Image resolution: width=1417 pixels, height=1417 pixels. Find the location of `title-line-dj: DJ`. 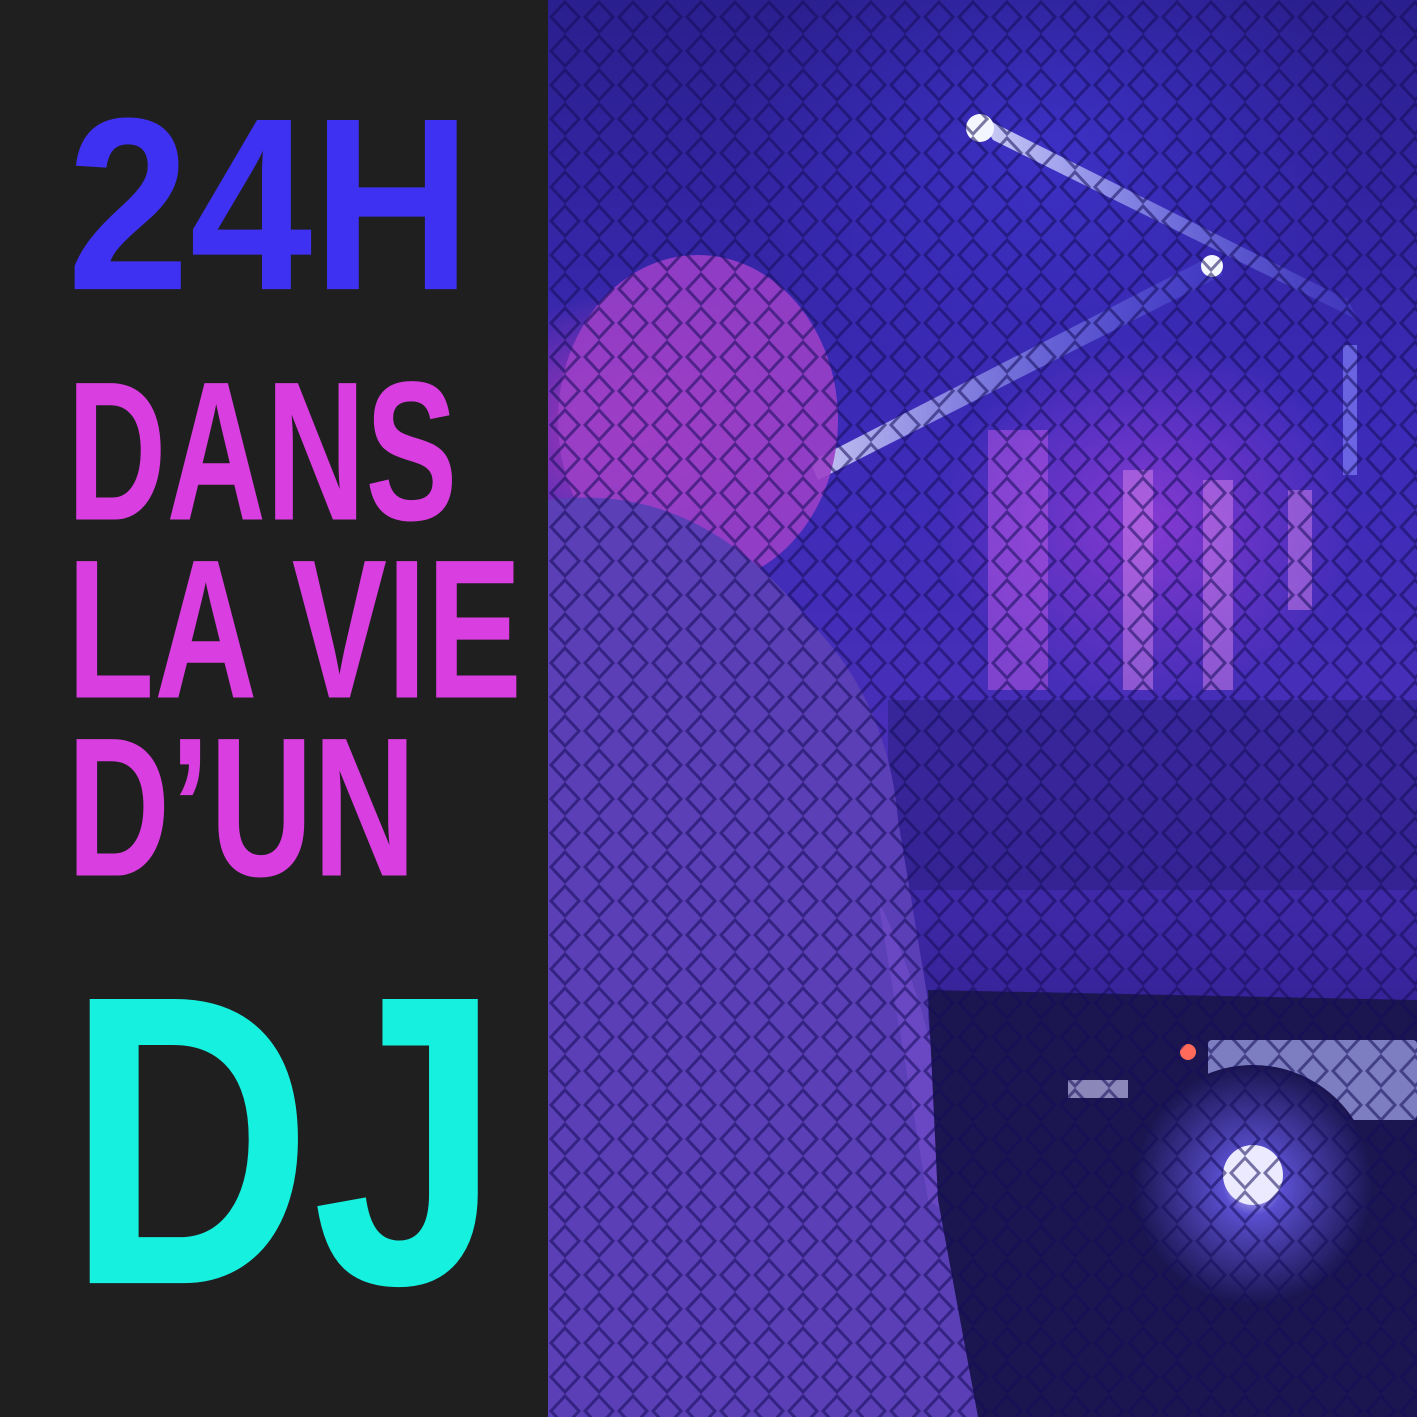

title-line-dj: DJ is located at coordinates (284, 1141).